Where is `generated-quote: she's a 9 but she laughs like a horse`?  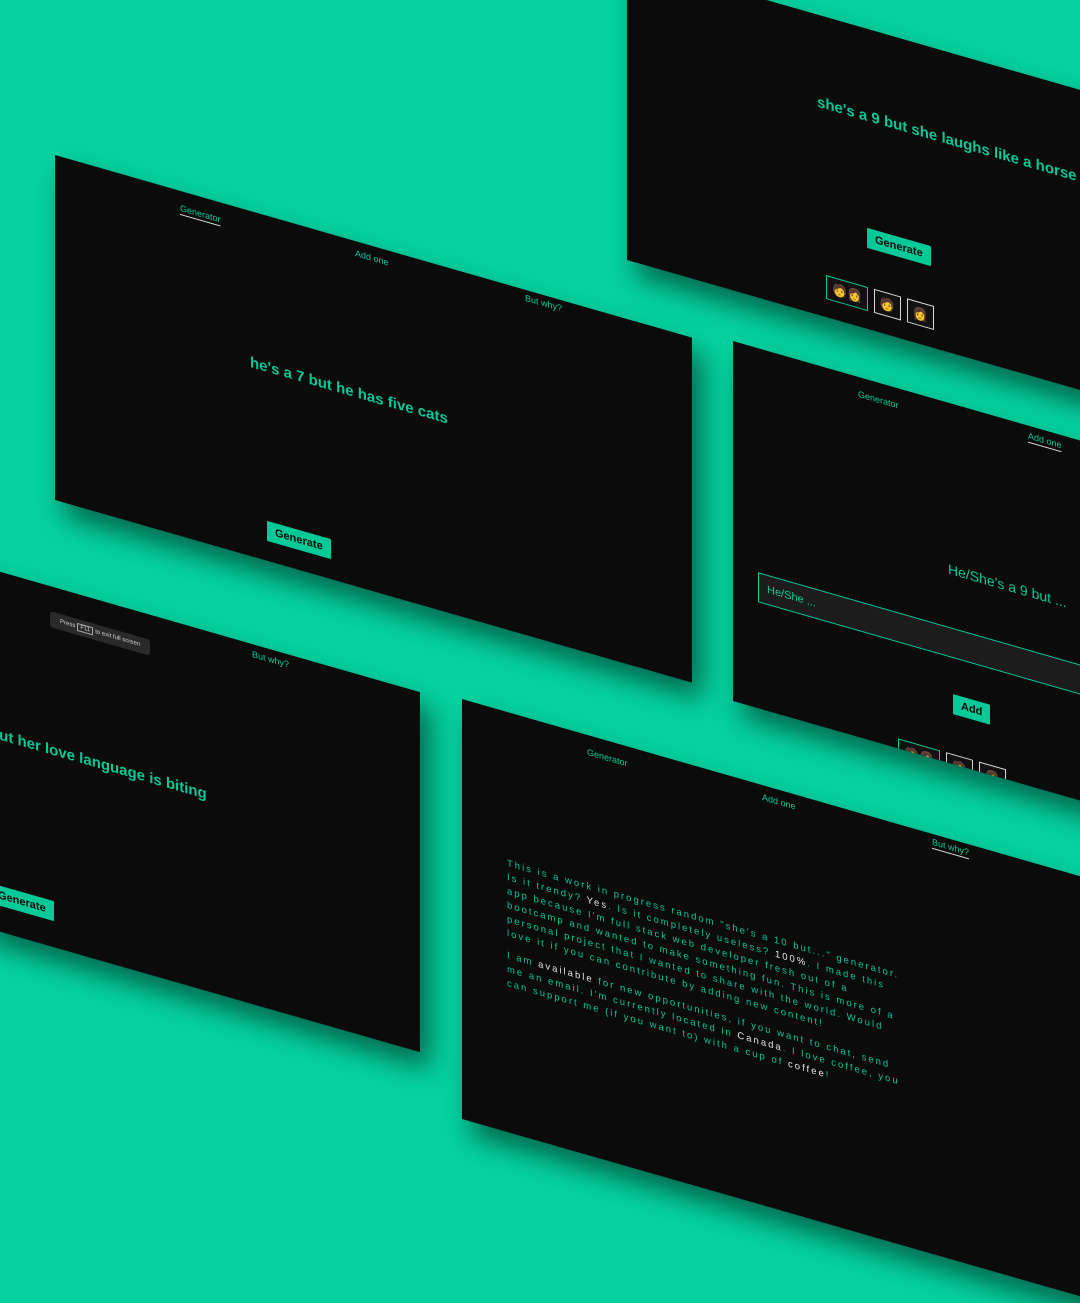 generated-quote: she's a 9 but she laughs like a horse is located at coordinates (947, 139).